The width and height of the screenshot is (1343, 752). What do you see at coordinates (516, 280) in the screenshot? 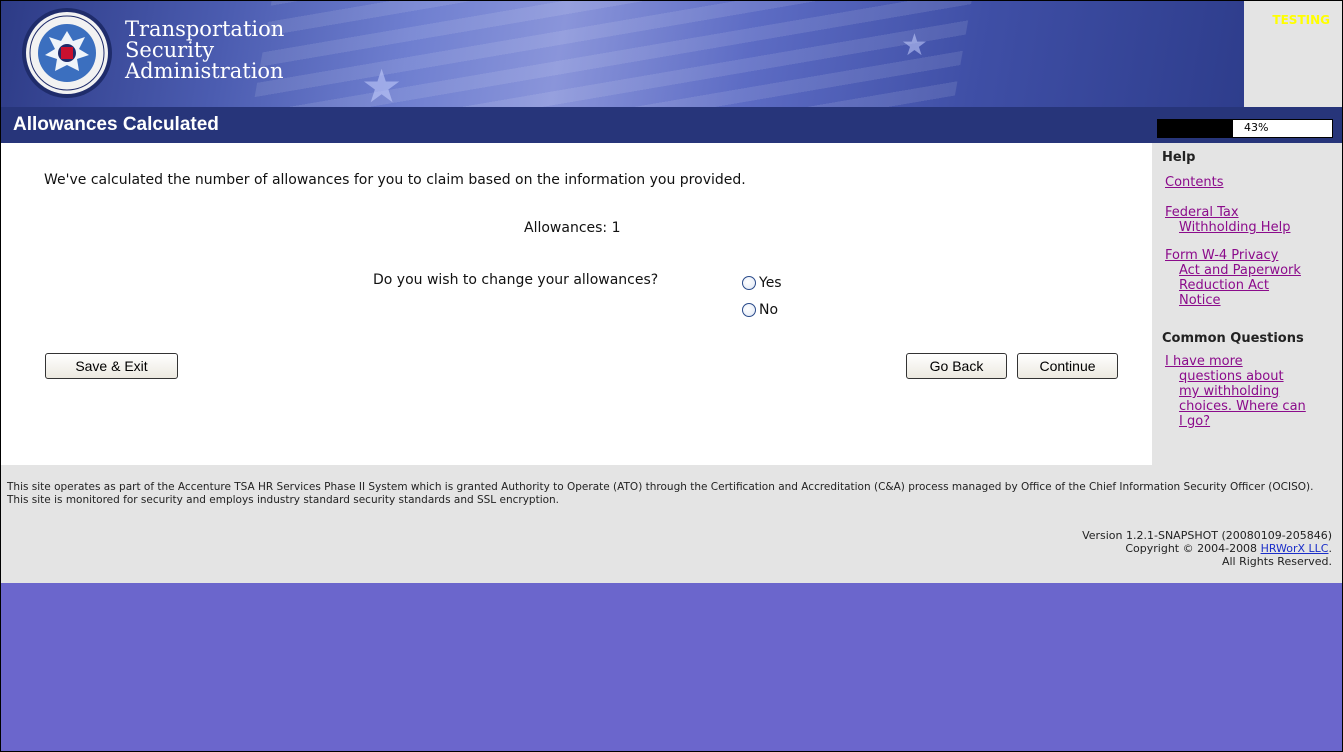
I see `change-question: Do you wish to change your allowances?` at bounding box center [516, 280].